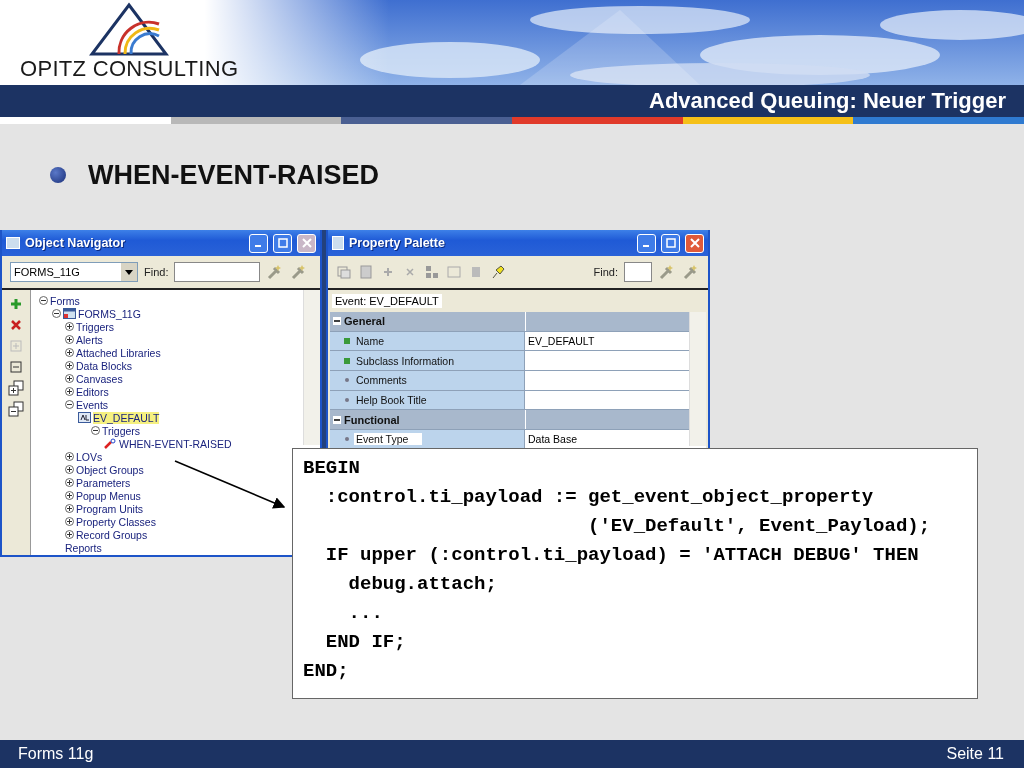  I want to click on tree-item: Forms, so click(65, 300).